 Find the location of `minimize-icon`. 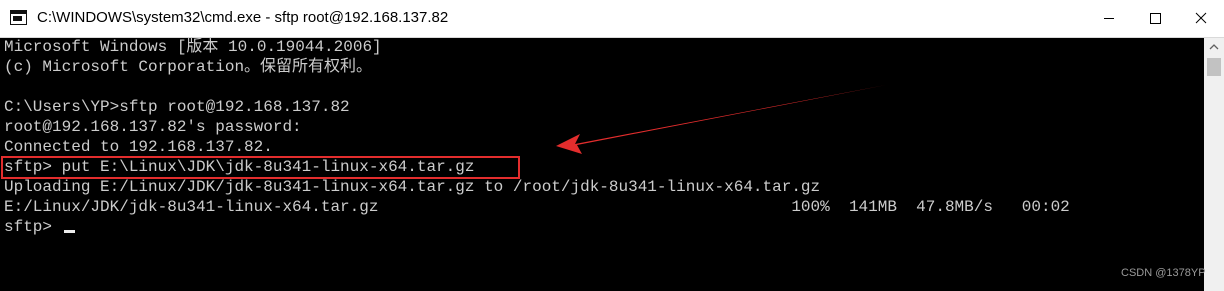

minimize-icon is located at coordinates (1109, 18).